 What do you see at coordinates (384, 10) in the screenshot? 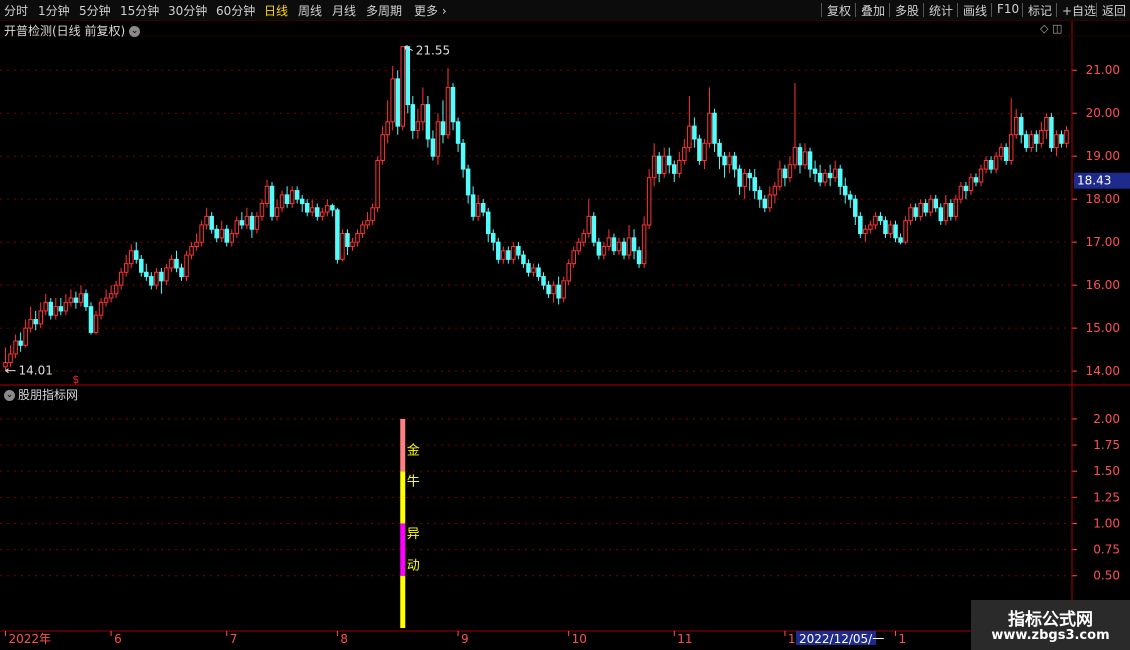
I see `period-tab-9: 多周期` at bounding box center [384, 10].